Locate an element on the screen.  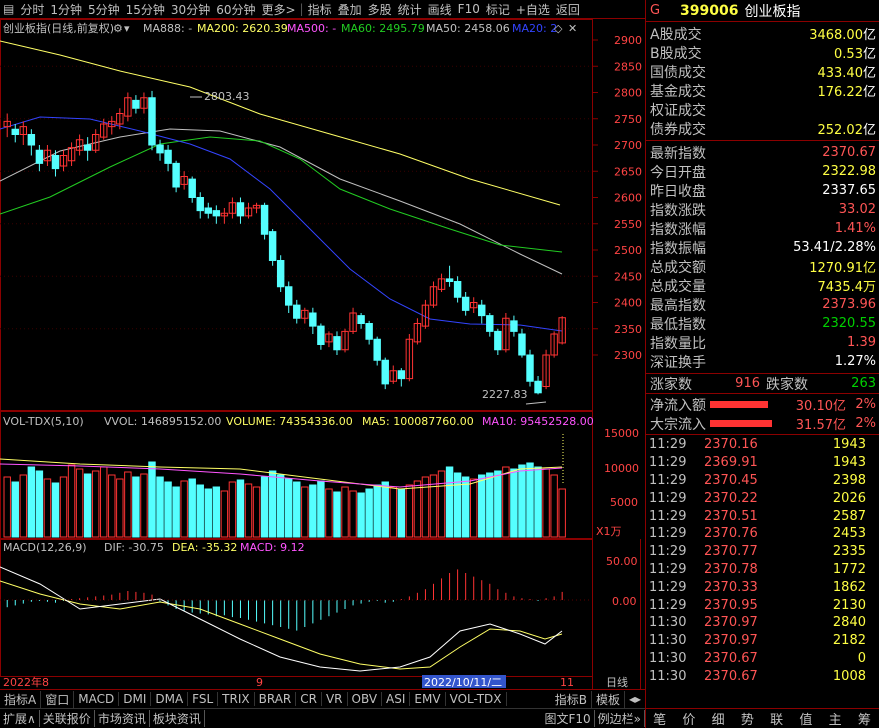
tab-trend: 势 is located at coordinates (747, 718).